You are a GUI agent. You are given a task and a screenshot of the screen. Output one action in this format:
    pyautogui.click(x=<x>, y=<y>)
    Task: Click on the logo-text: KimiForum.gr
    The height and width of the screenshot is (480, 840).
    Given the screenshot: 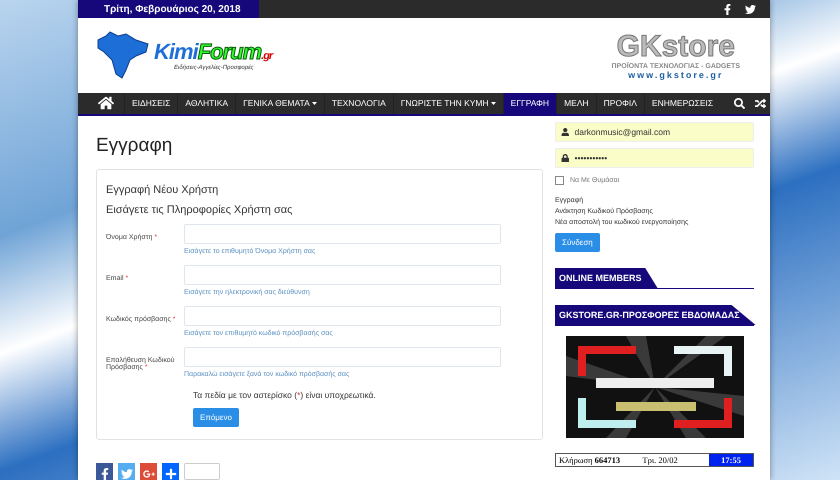 What is the action you would take?
    pyautogui.click(x=213, y=51)
    